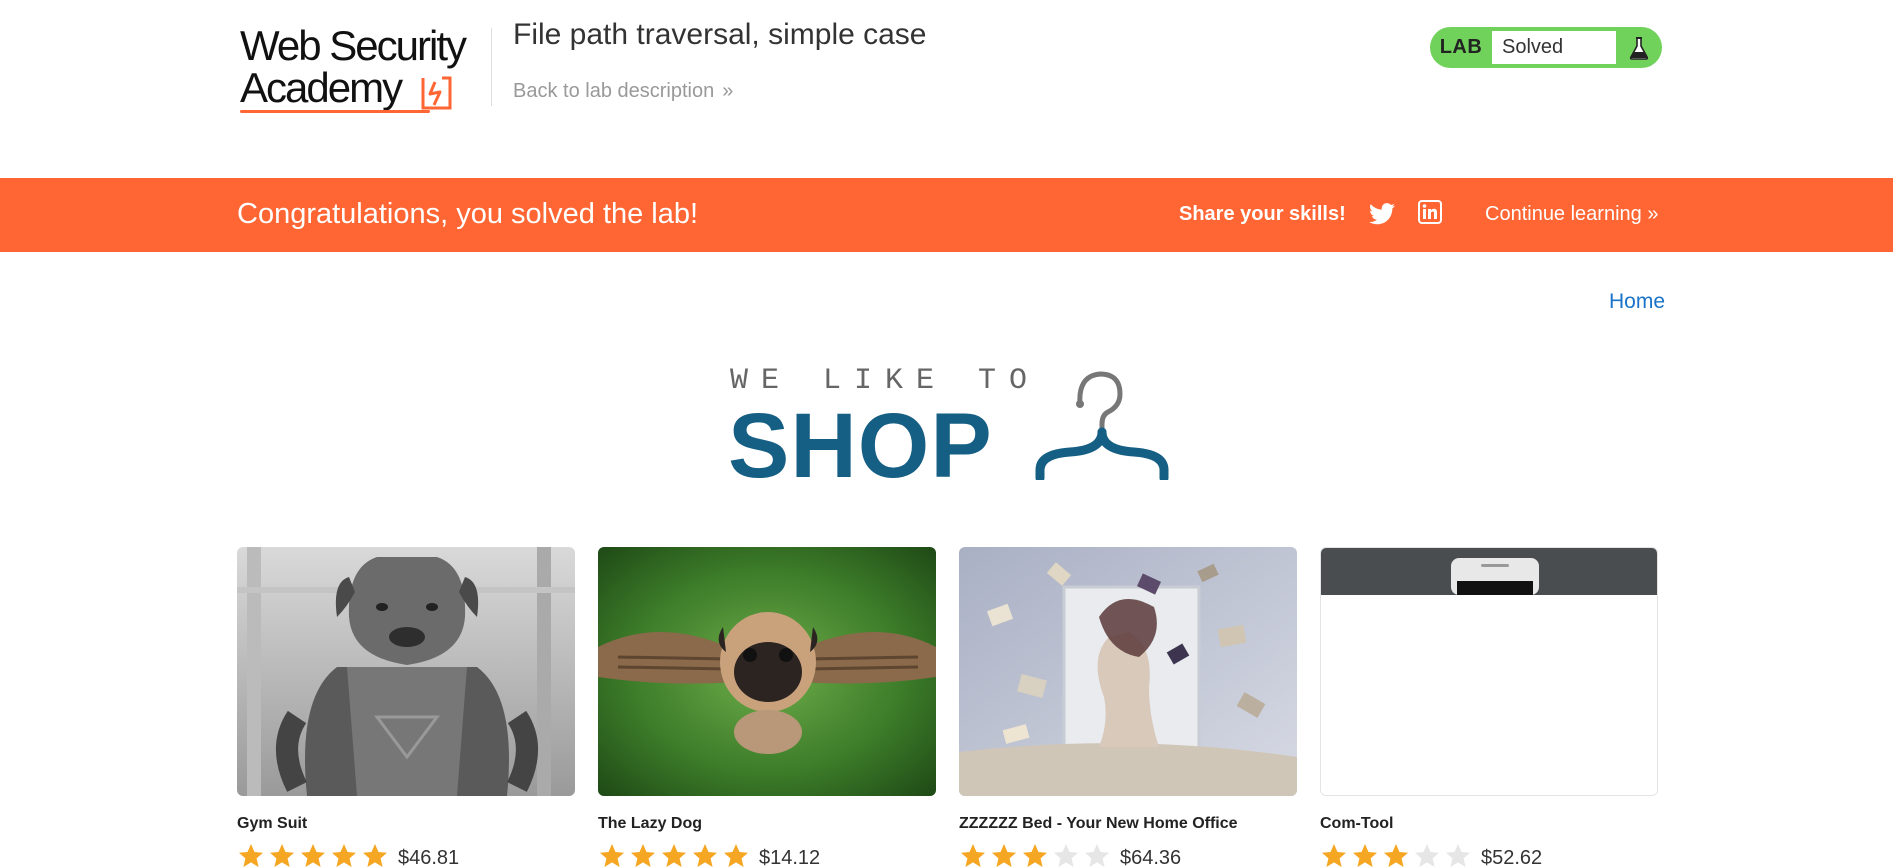 Image resolution: width=1893 pixels, height=868 pixels. I want to click on product-rating: $64.36, so click(1070, 854).